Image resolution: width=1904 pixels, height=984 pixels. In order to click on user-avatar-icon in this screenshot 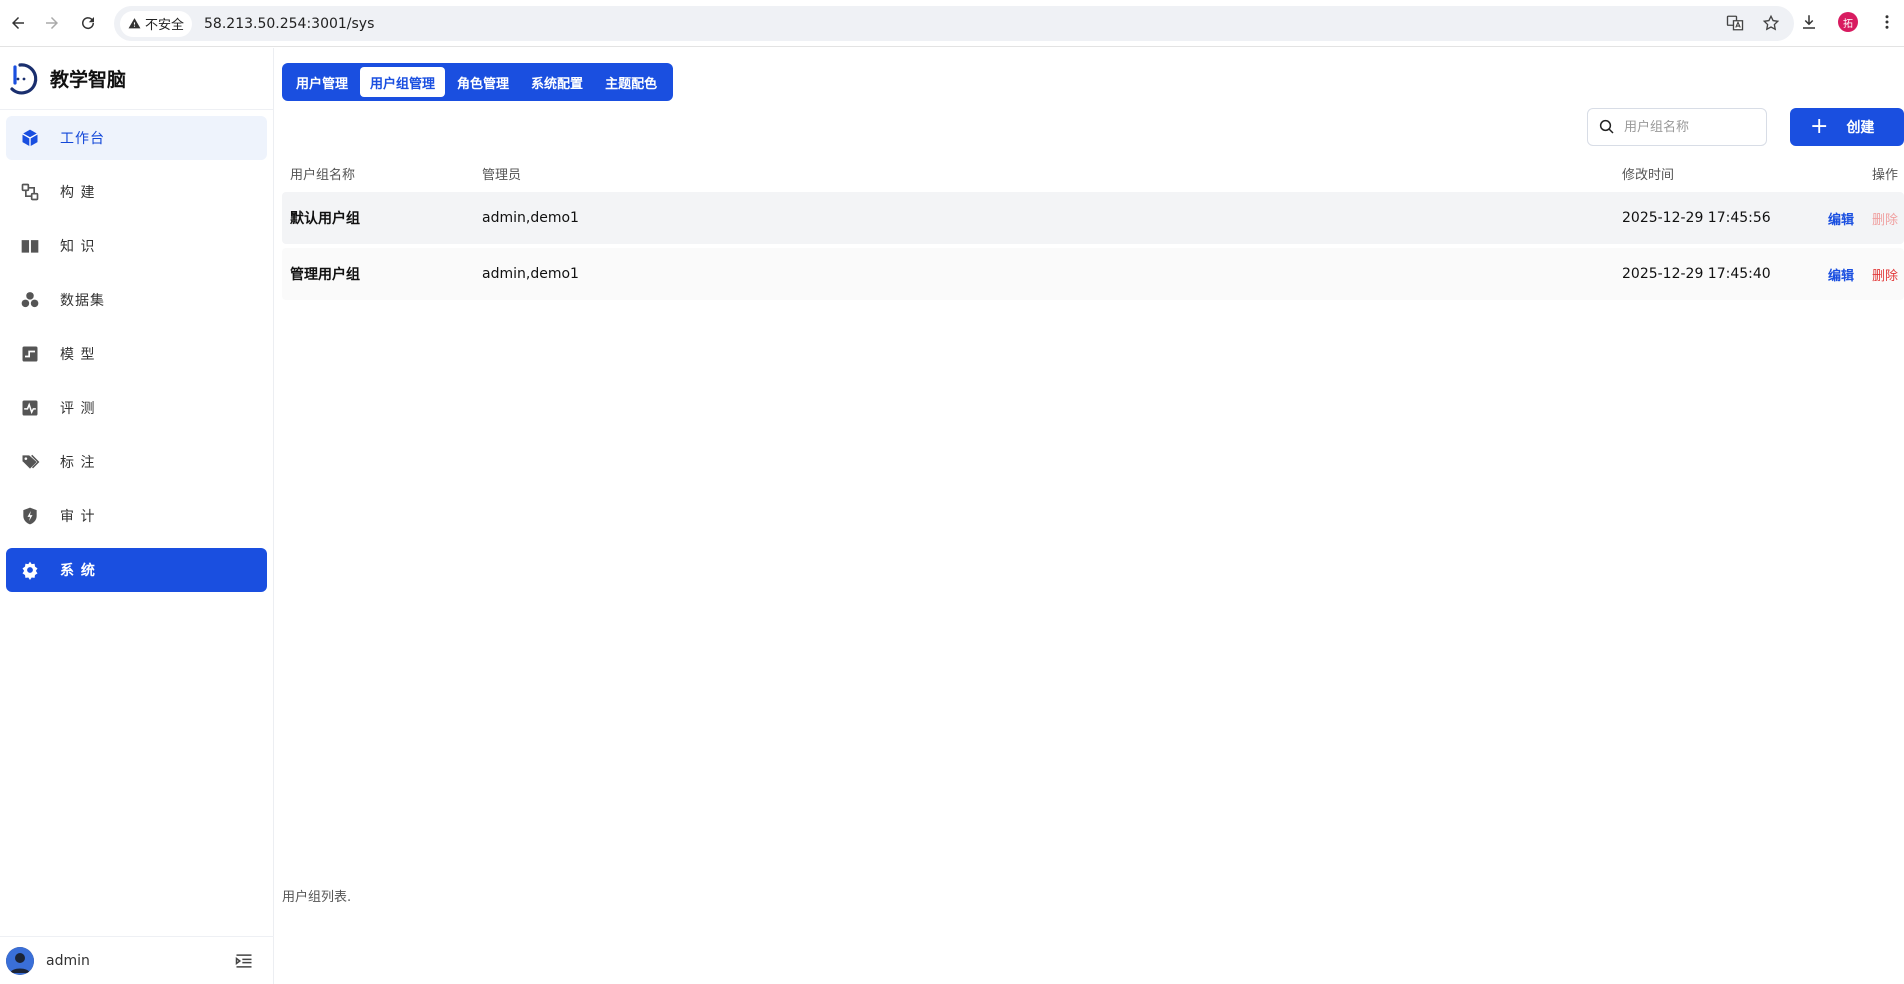, I will do `click(20, 960)`.